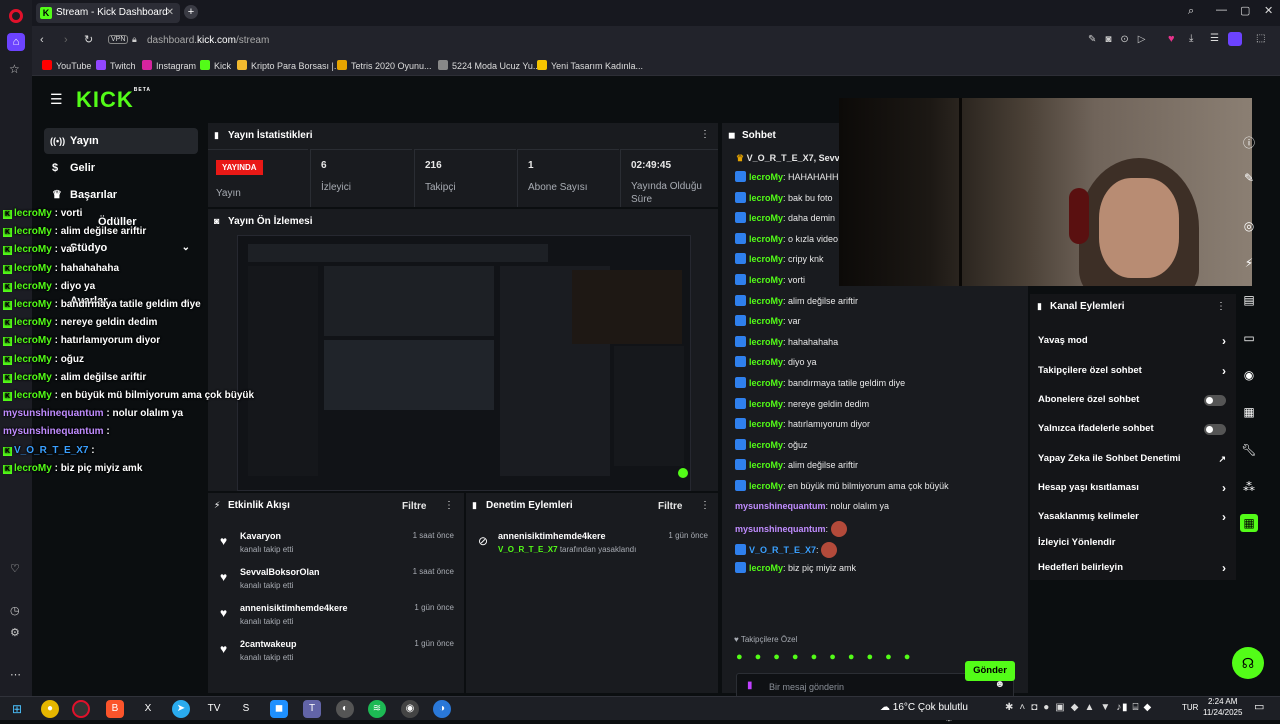  I want to click on opera-icon, so click(81, 709).